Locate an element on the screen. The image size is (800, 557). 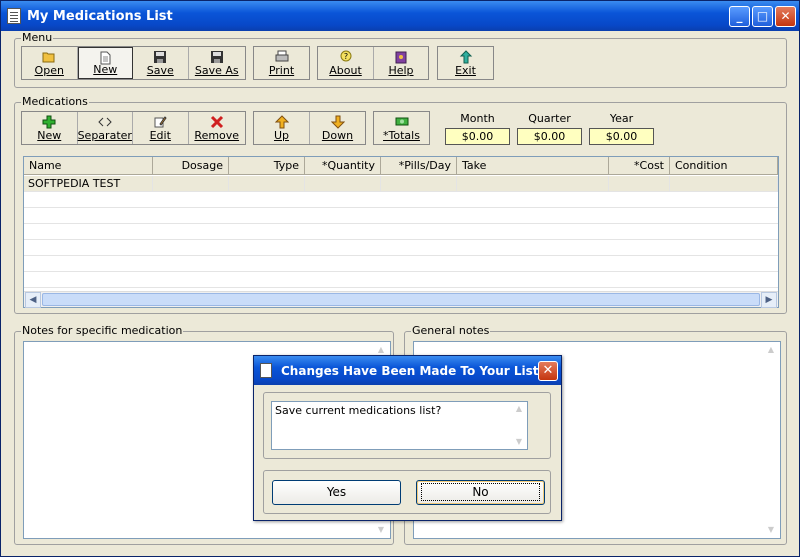
help-button: Help is located at coordinates (401, 63).